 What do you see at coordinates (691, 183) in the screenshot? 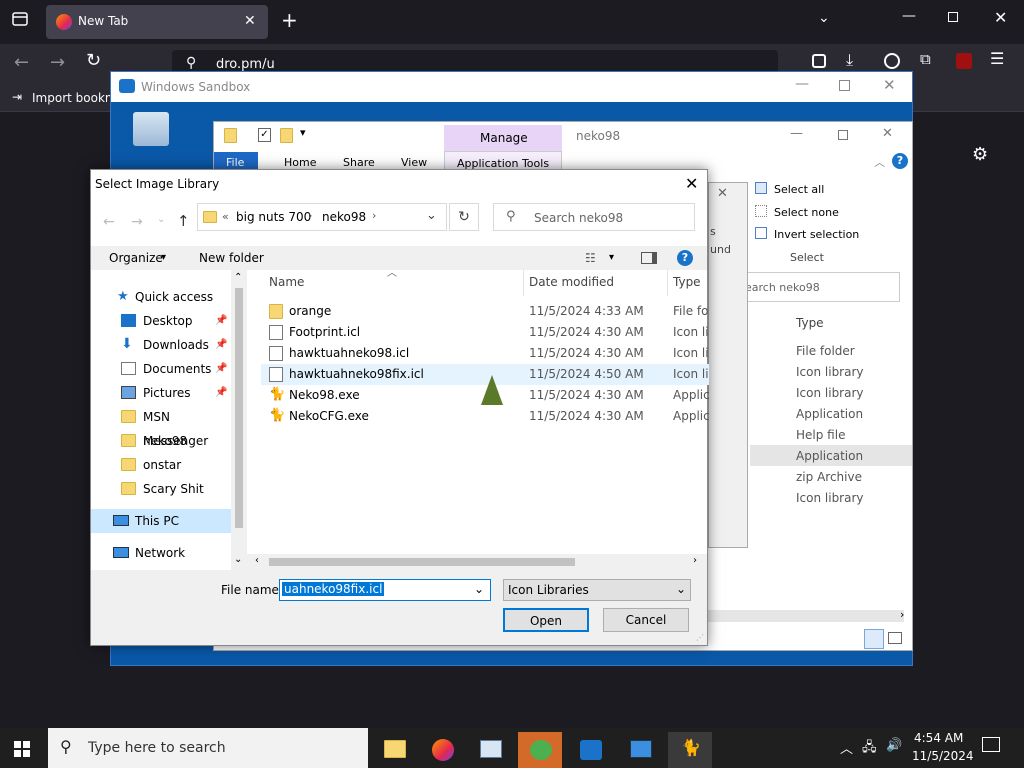
I see `dialog-close-icon: ✕` at bounding box center [691, 183].